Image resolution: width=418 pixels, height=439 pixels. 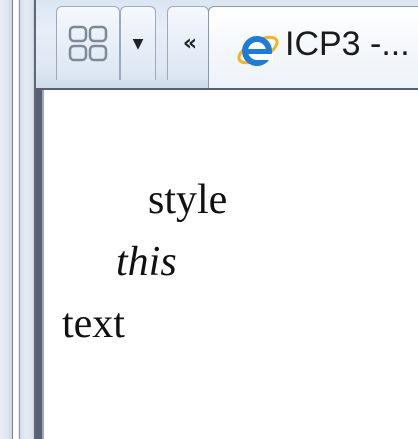 I want to click on quick-tabs-button, so click(x=88, y=43).